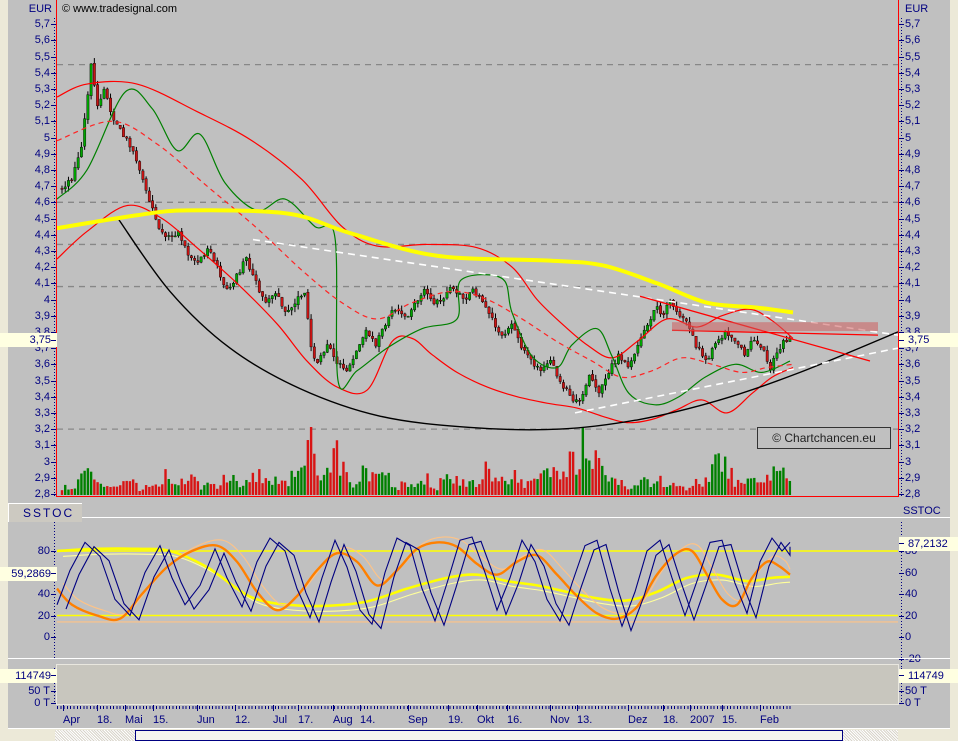  Describe the element at coordinates (40, 9) in the screenshot. I see `left-axis-currency-label: EUR` at that location.